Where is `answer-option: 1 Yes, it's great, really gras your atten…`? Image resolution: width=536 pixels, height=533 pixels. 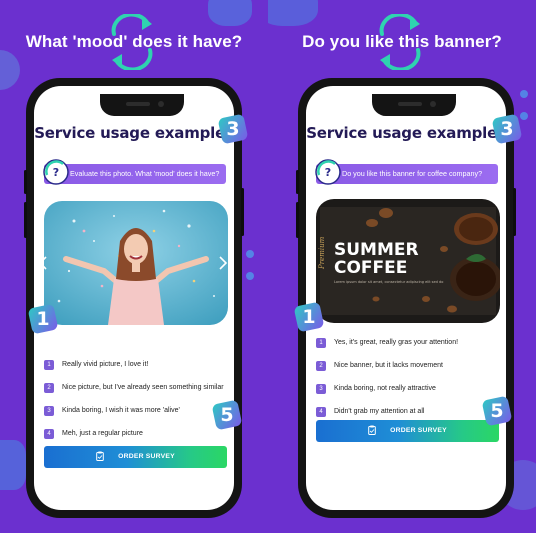 answer-option: 1 Yes, it's great, really gras your atten… is located at coordinates (408, 342).